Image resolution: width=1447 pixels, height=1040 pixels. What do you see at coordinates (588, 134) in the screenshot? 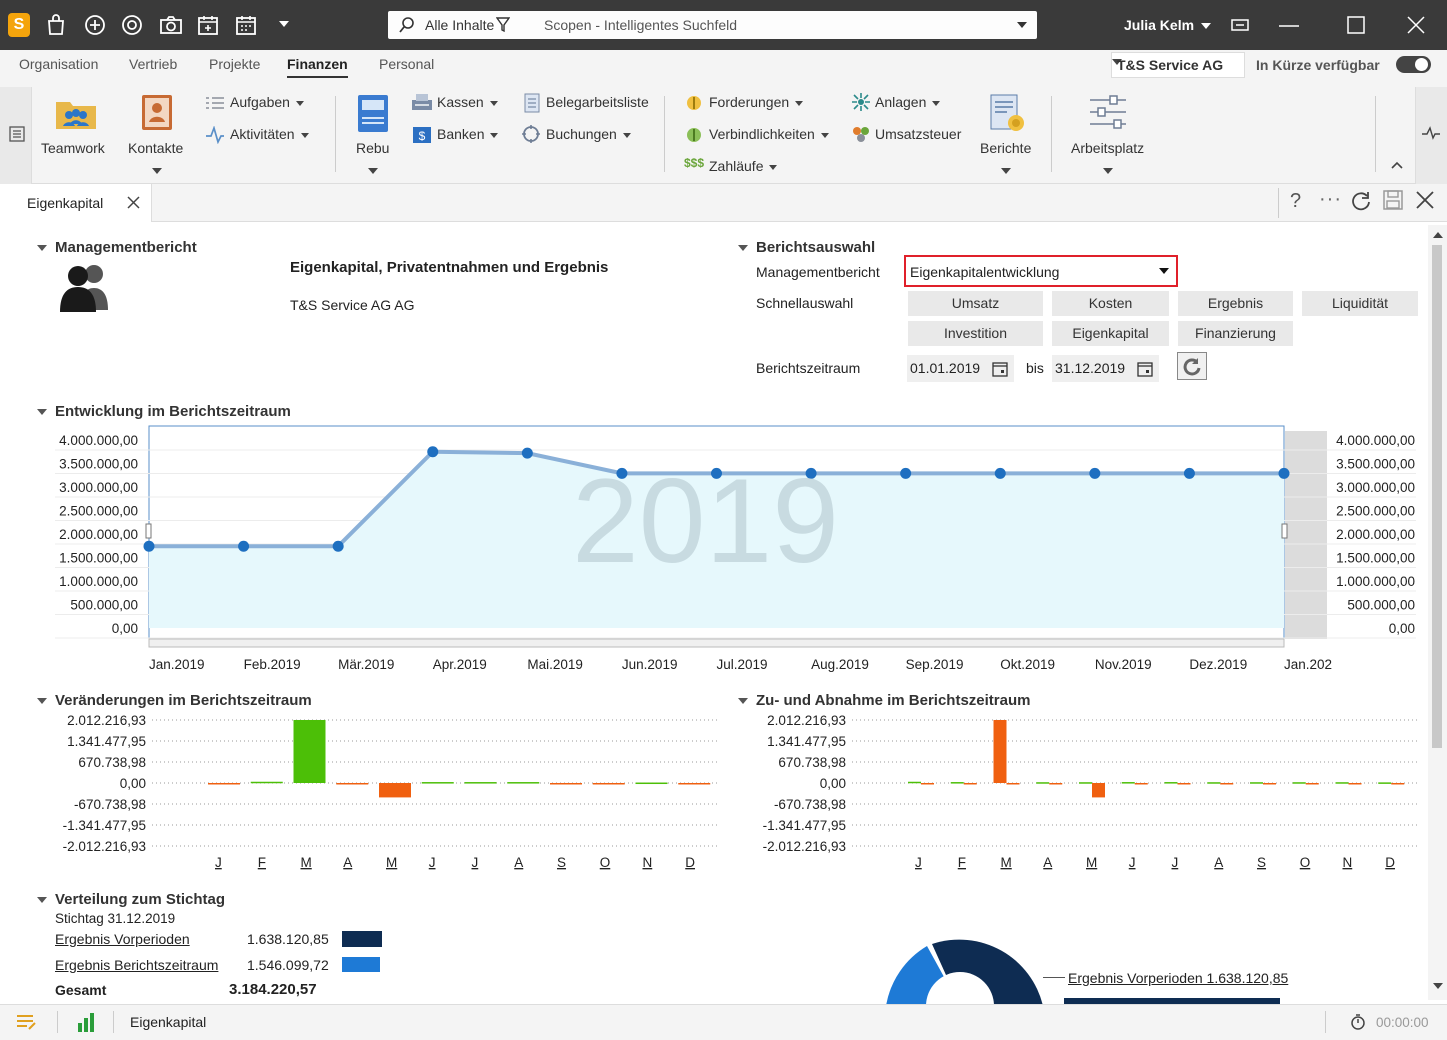
I see `ribbon-buchungen: Buchungen` at bounding box center [588, 134].